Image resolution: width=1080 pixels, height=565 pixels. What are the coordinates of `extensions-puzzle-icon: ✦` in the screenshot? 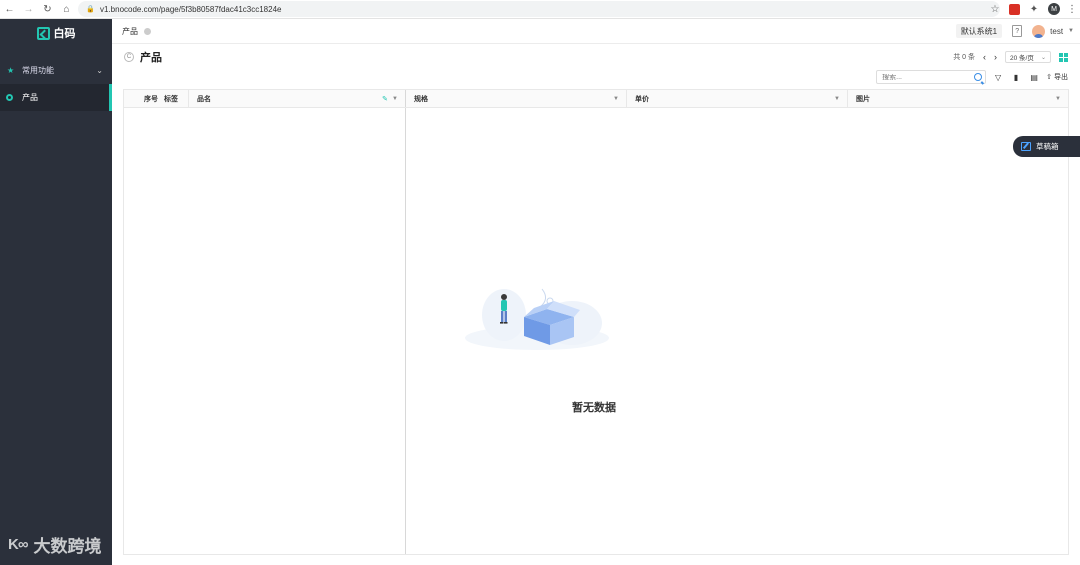 It's located at (1034, 9).